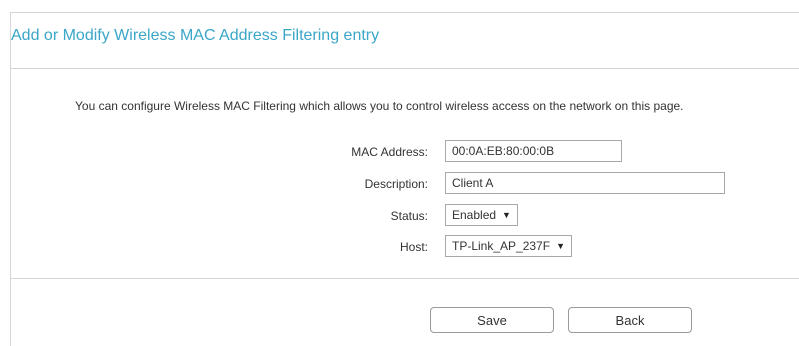  Describe the element at coordinates (474, 215) in the screenshot. I see `status-select-value: Enabled` at that location.